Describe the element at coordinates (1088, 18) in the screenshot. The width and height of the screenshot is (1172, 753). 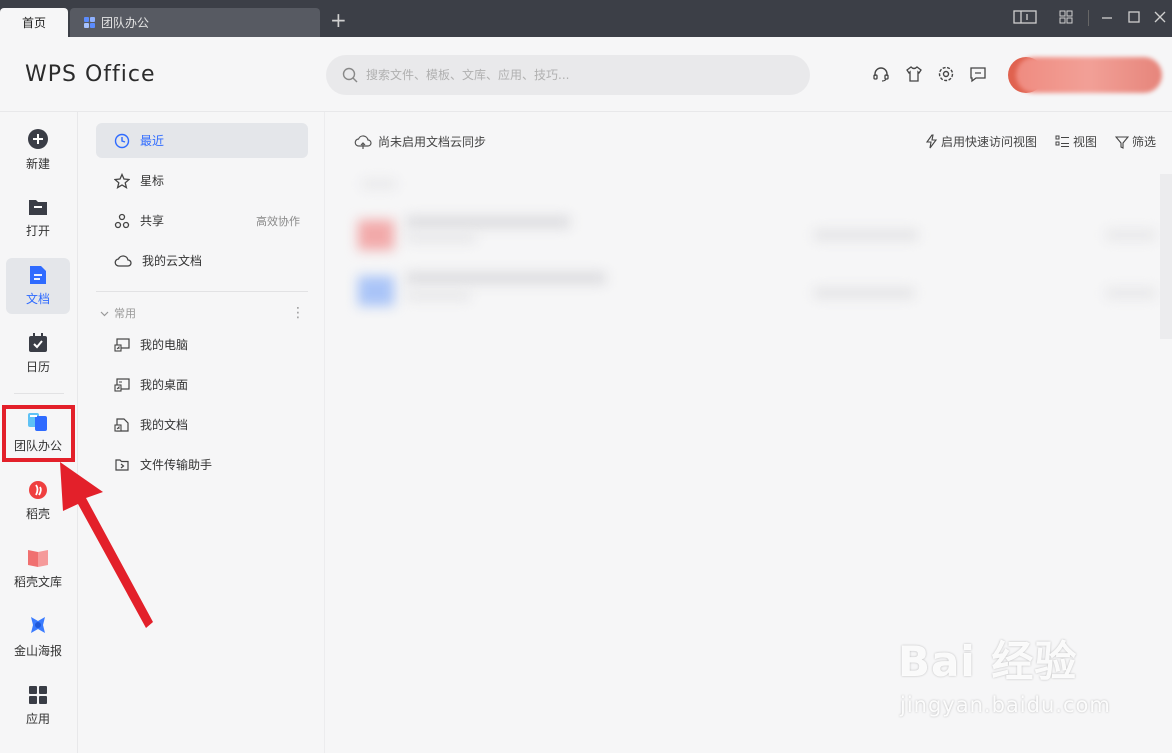
I see `window-controls-divider` at that location.